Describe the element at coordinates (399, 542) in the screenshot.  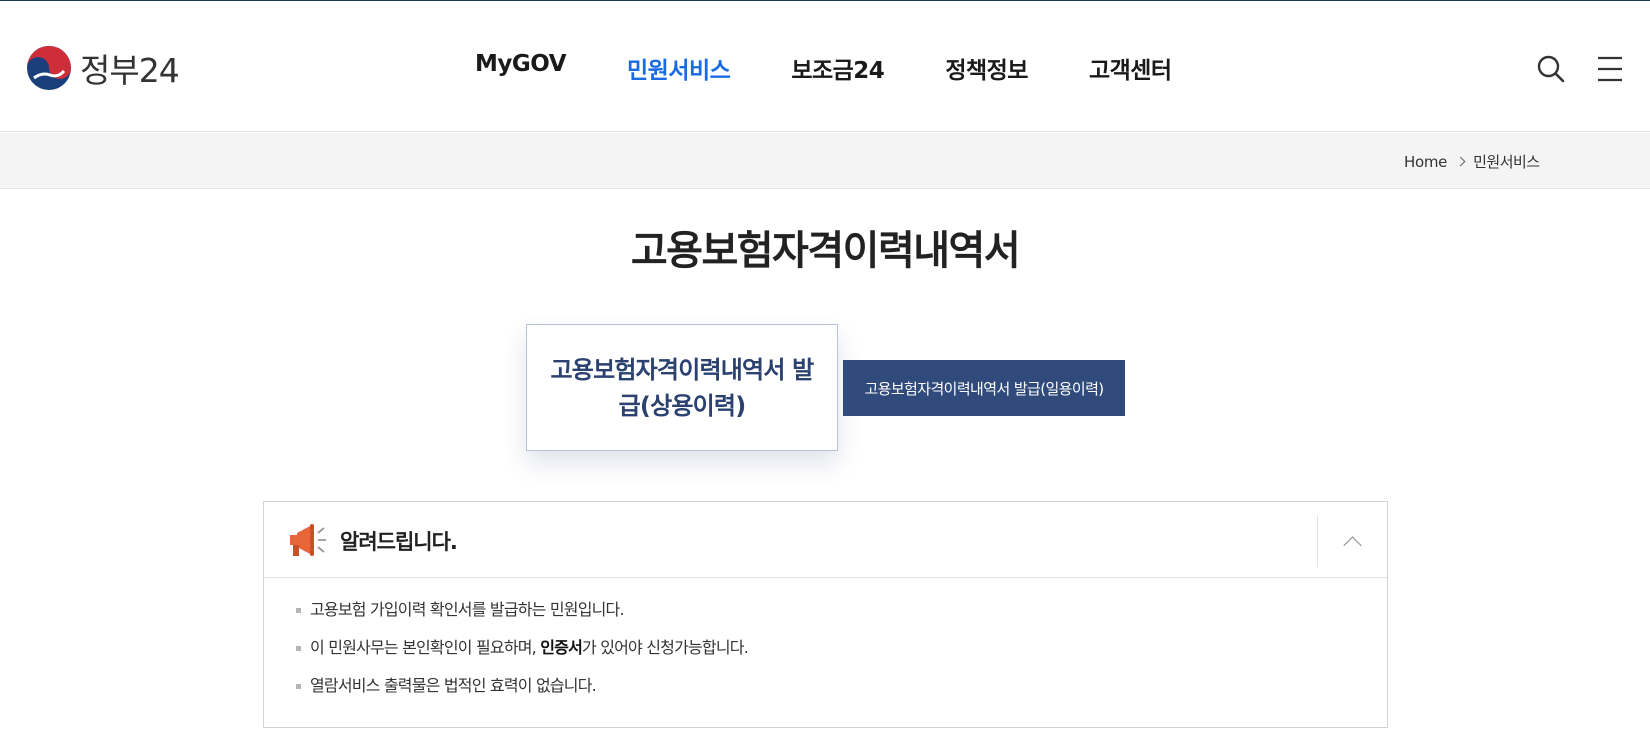
I see `notice-title: 알려드립니다.` at that location.